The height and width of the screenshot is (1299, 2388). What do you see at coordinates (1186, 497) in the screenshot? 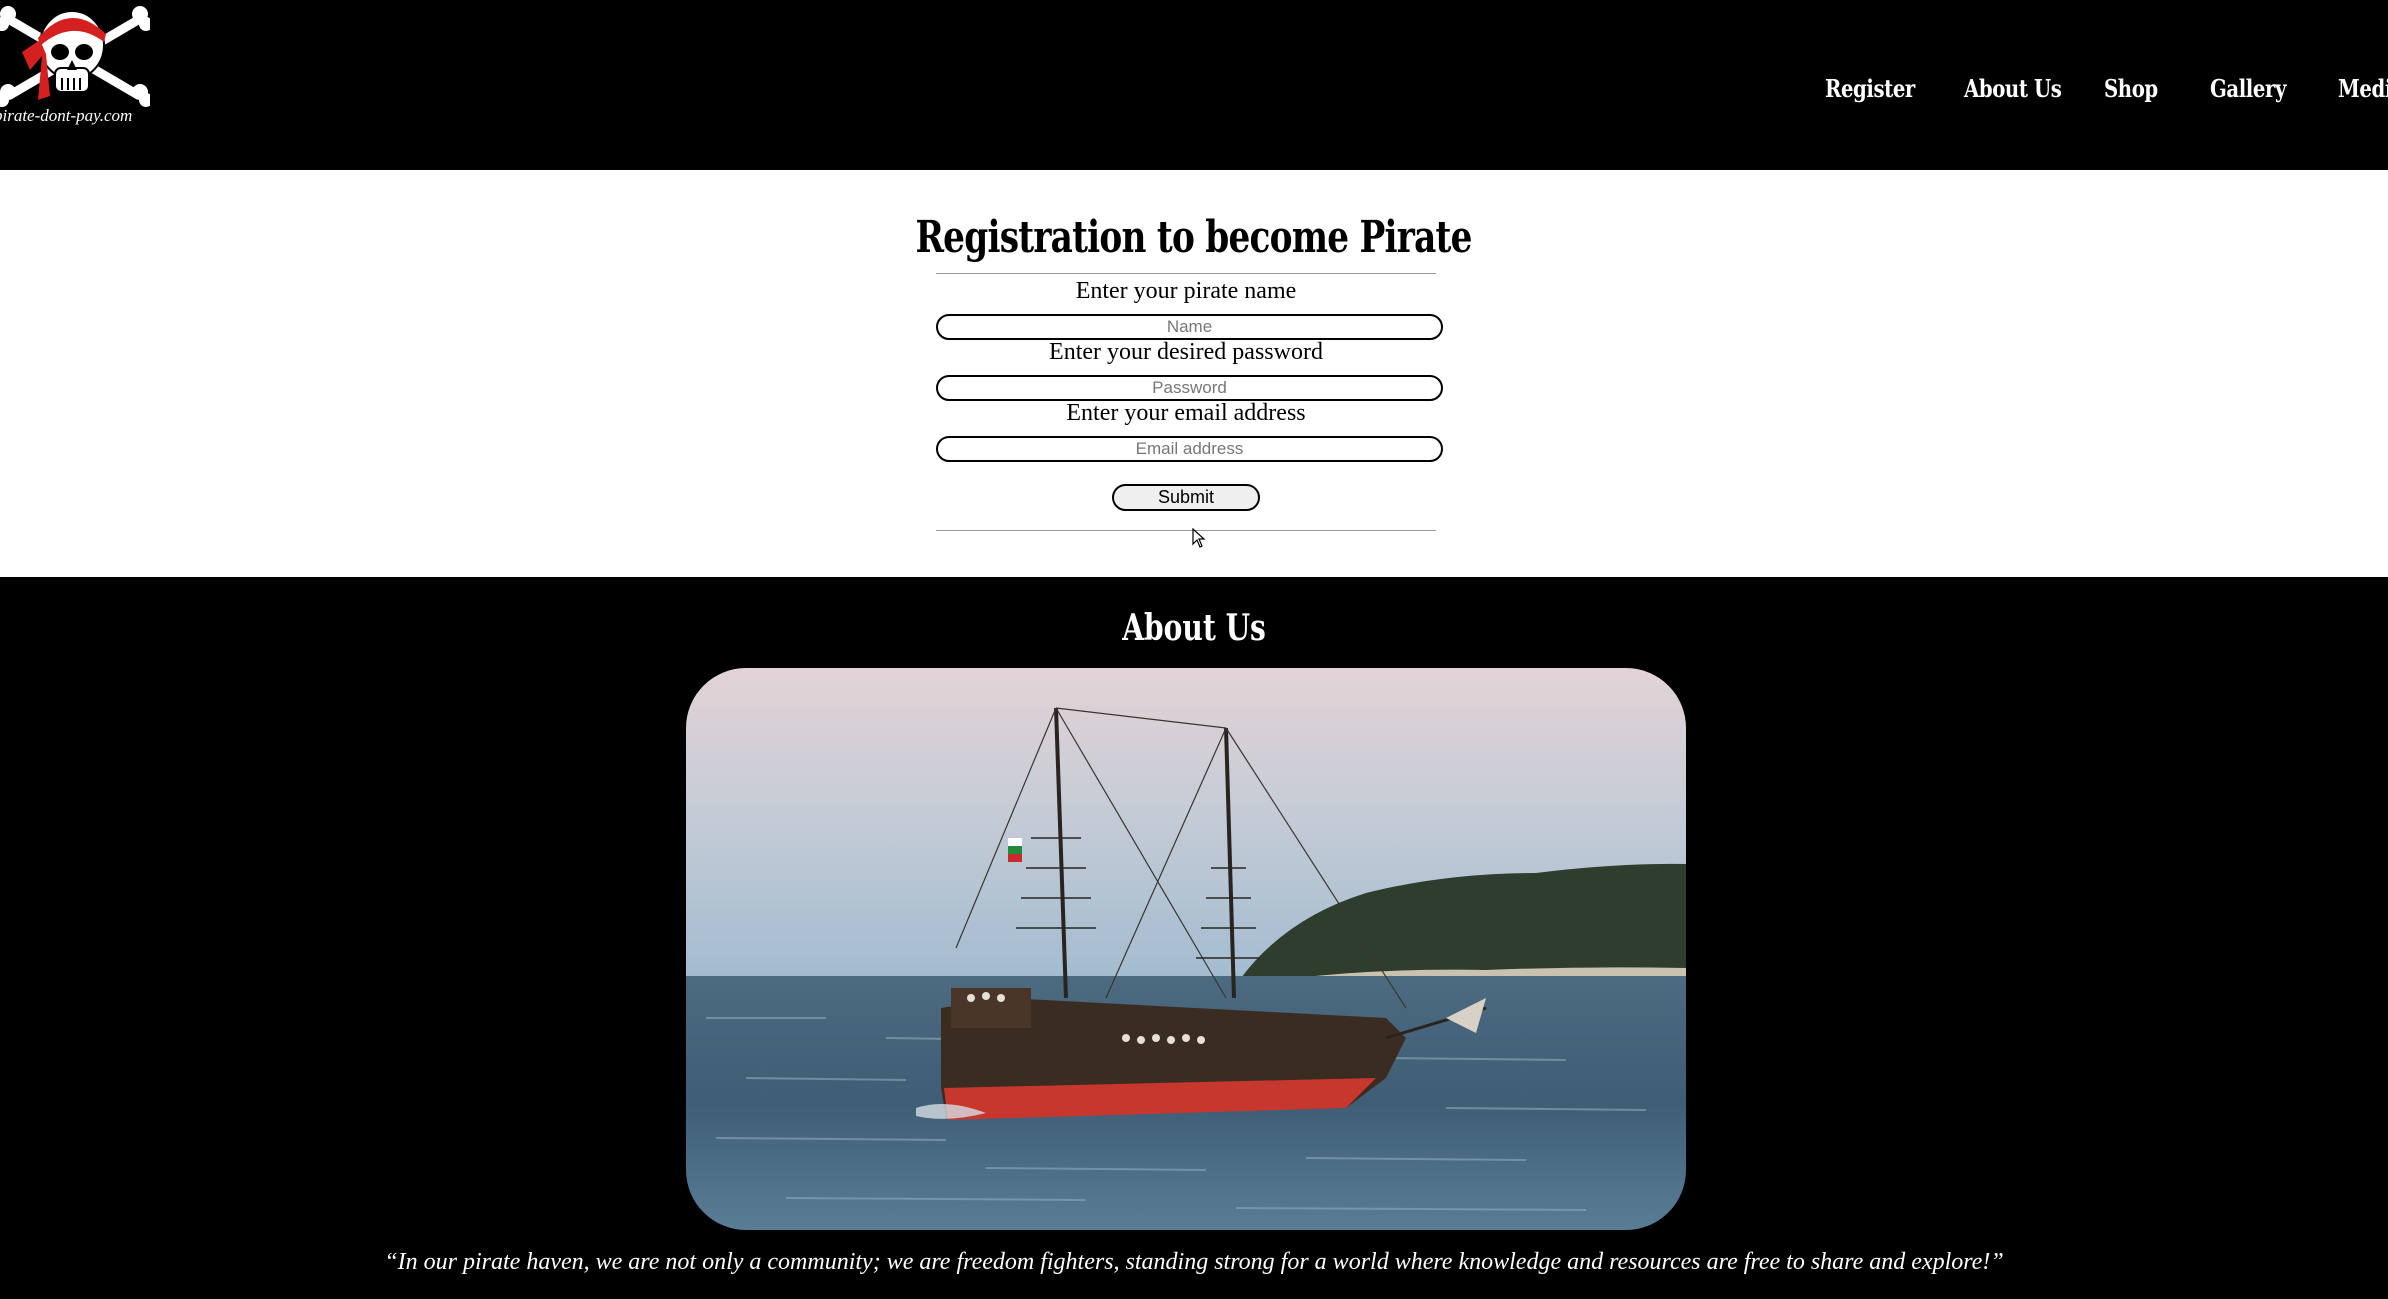
I see `submit-button: Submit` at bounding box center [1186, 497].